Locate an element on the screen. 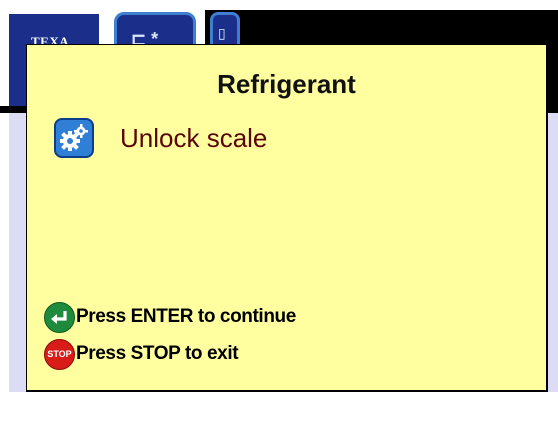 This screenshot has width=558, height=421. stop-action: STOP Press STOP to exit is located at coordinates (141, 354).